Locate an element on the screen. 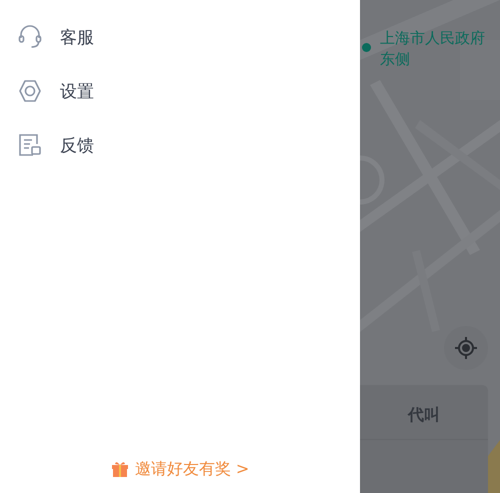 This screenshot has height=493, width=500. location-label: 上海市人民政府东侧 is located at coordinates (433, 49).